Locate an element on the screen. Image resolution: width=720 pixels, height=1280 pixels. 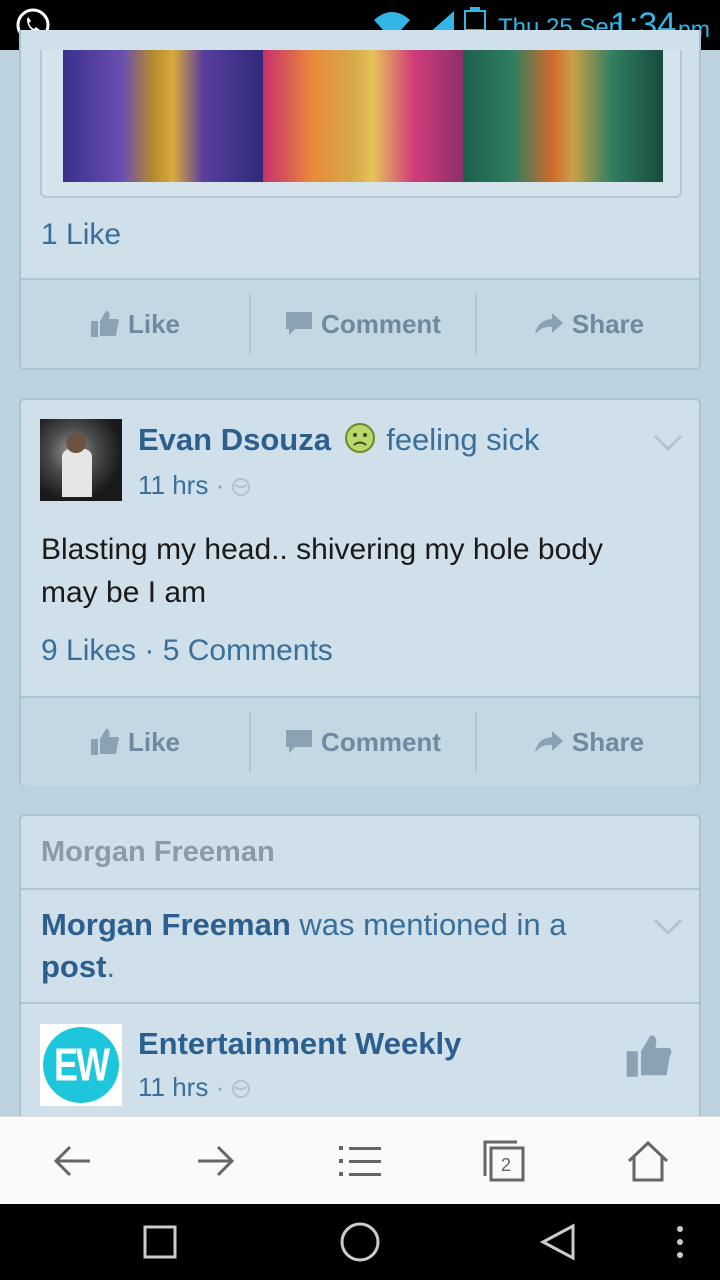
back-button is located at coordinates (72, 1161).